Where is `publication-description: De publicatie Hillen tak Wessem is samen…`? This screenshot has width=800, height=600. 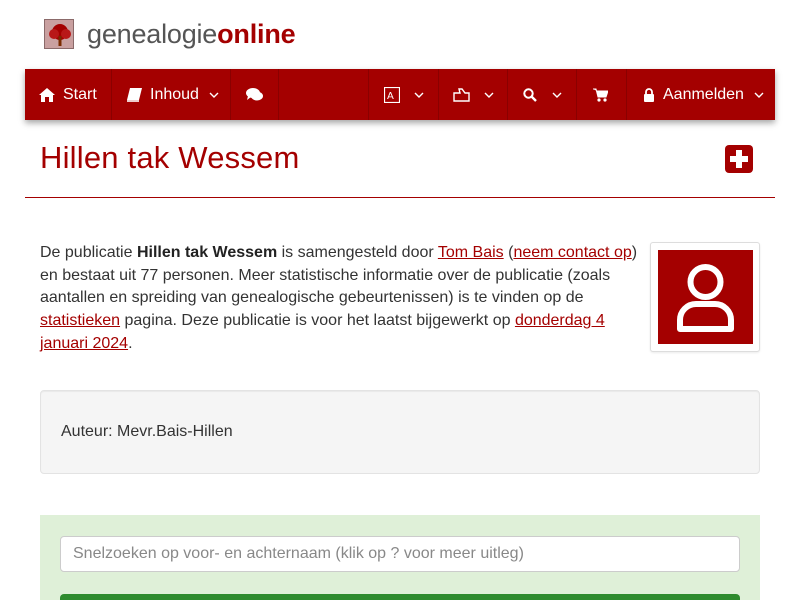 publication-description: De publicatie Hillen tak Wessem is samen… is located at coordinates (339, 298).